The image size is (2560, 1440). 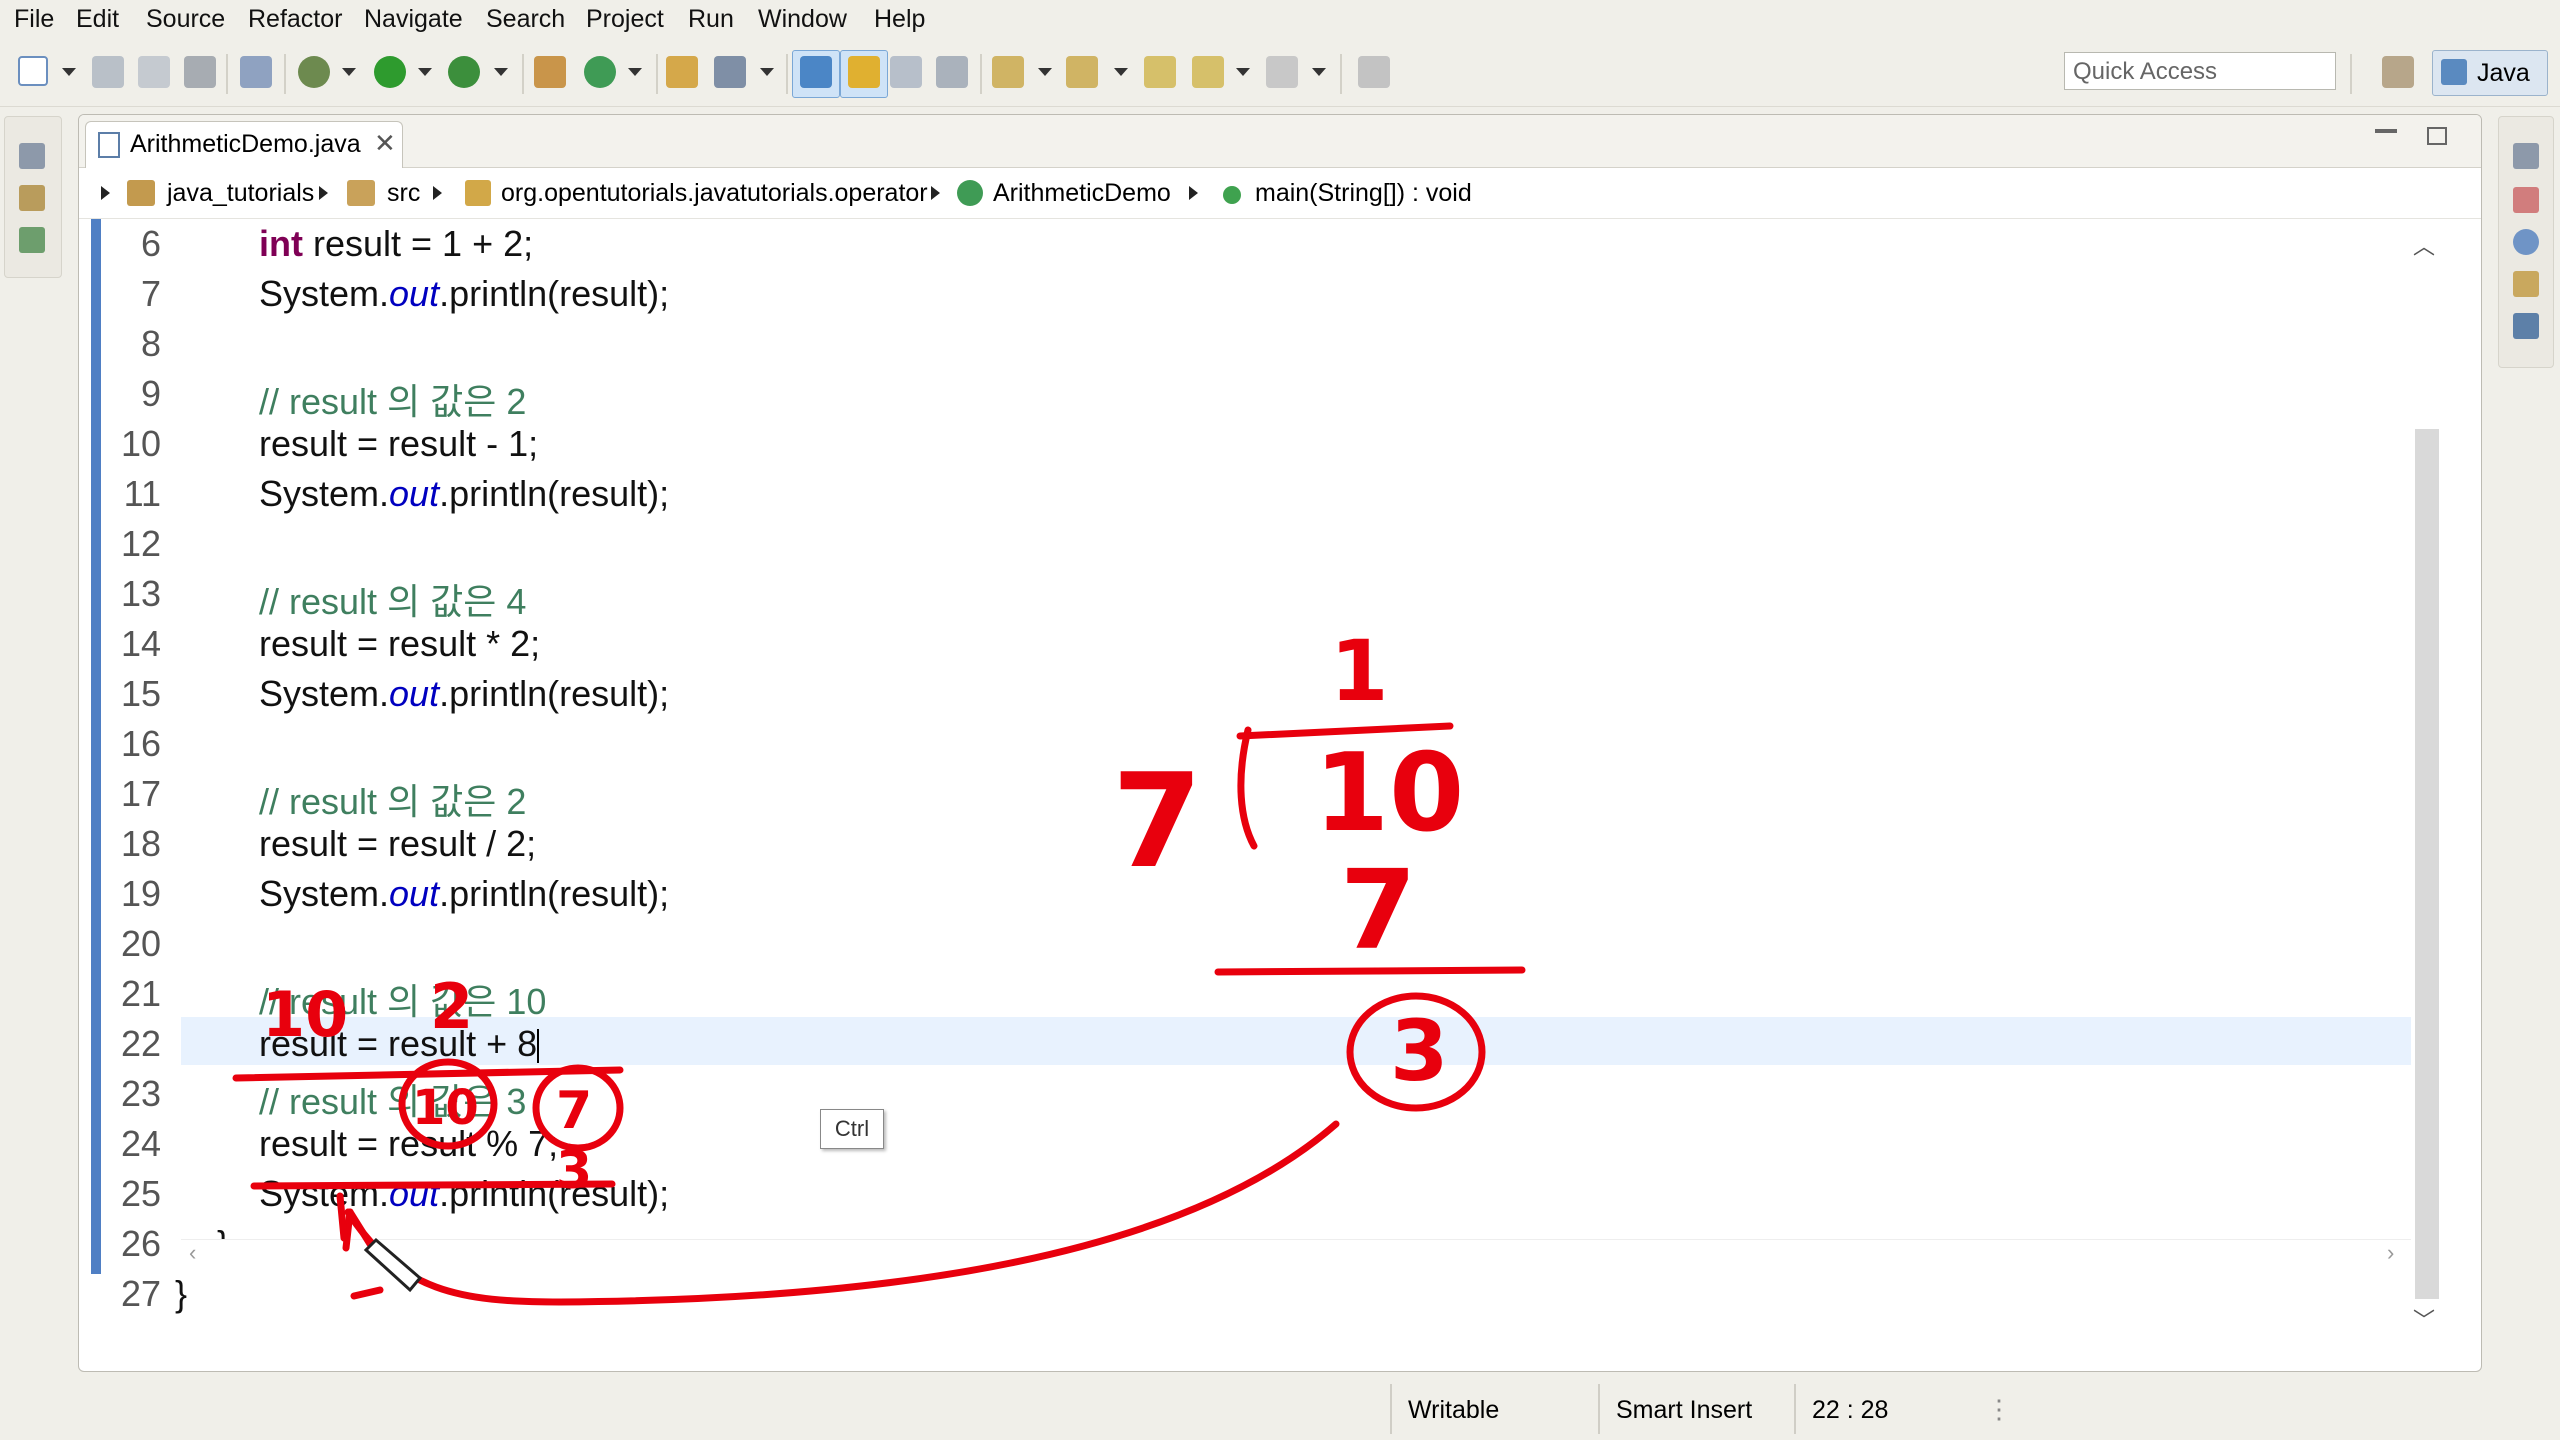 I want to click on save-all-icon, so click(x=154, y=72).